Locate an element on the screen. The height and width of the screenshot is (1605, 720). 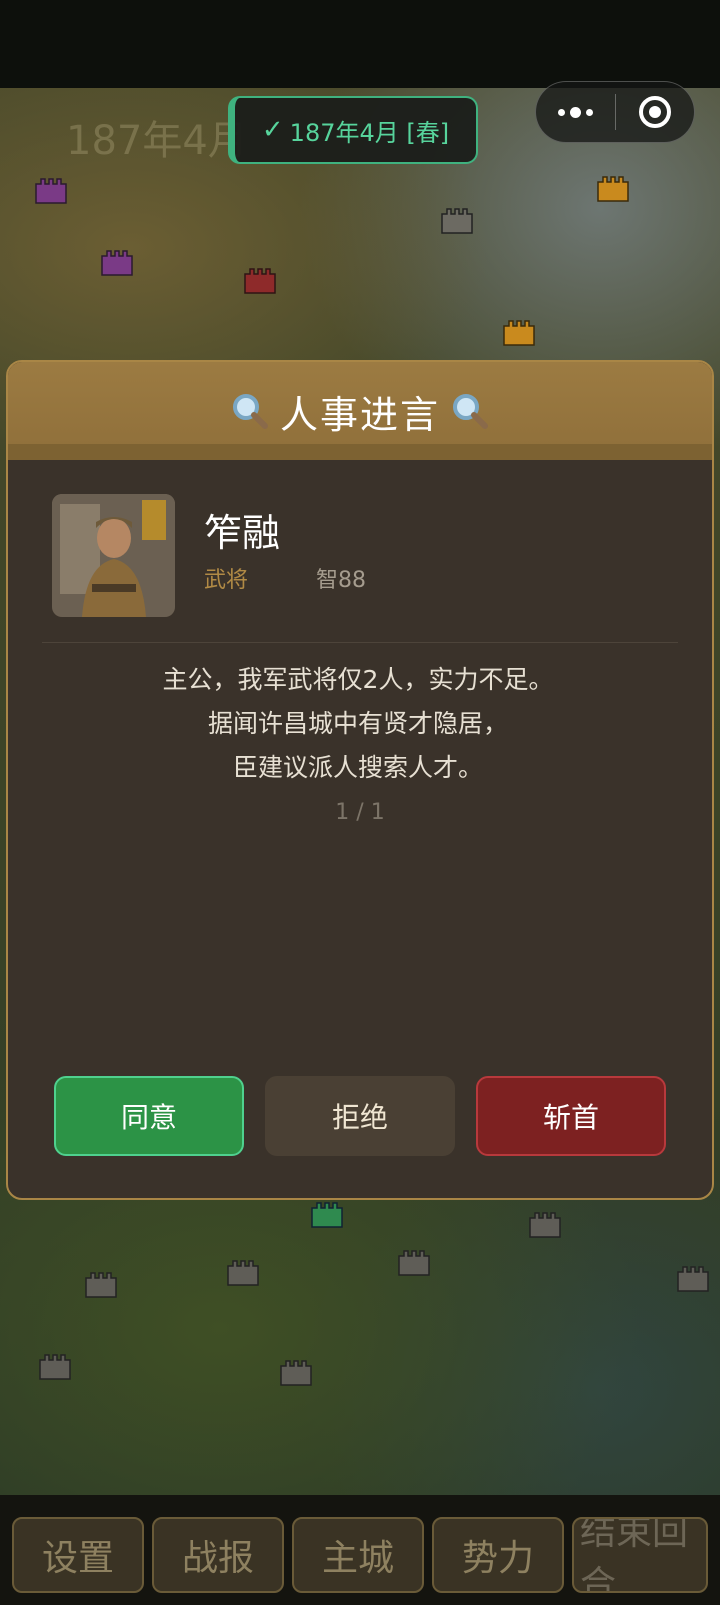
message-line: 据闻许昌城中有贤才隐居， is located at coordinates (357, 723).